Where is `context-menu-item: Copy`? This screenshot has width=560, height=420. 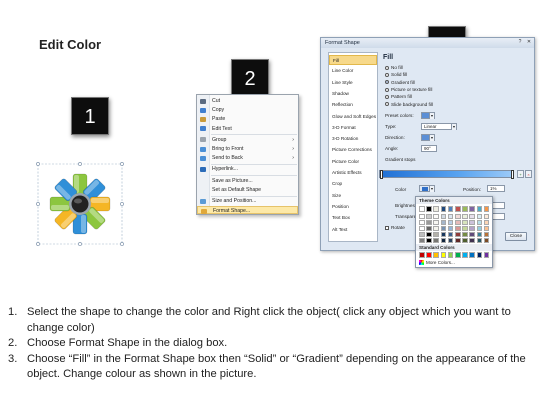
context-menu-item: Copy is located at coordinates (247, 110).